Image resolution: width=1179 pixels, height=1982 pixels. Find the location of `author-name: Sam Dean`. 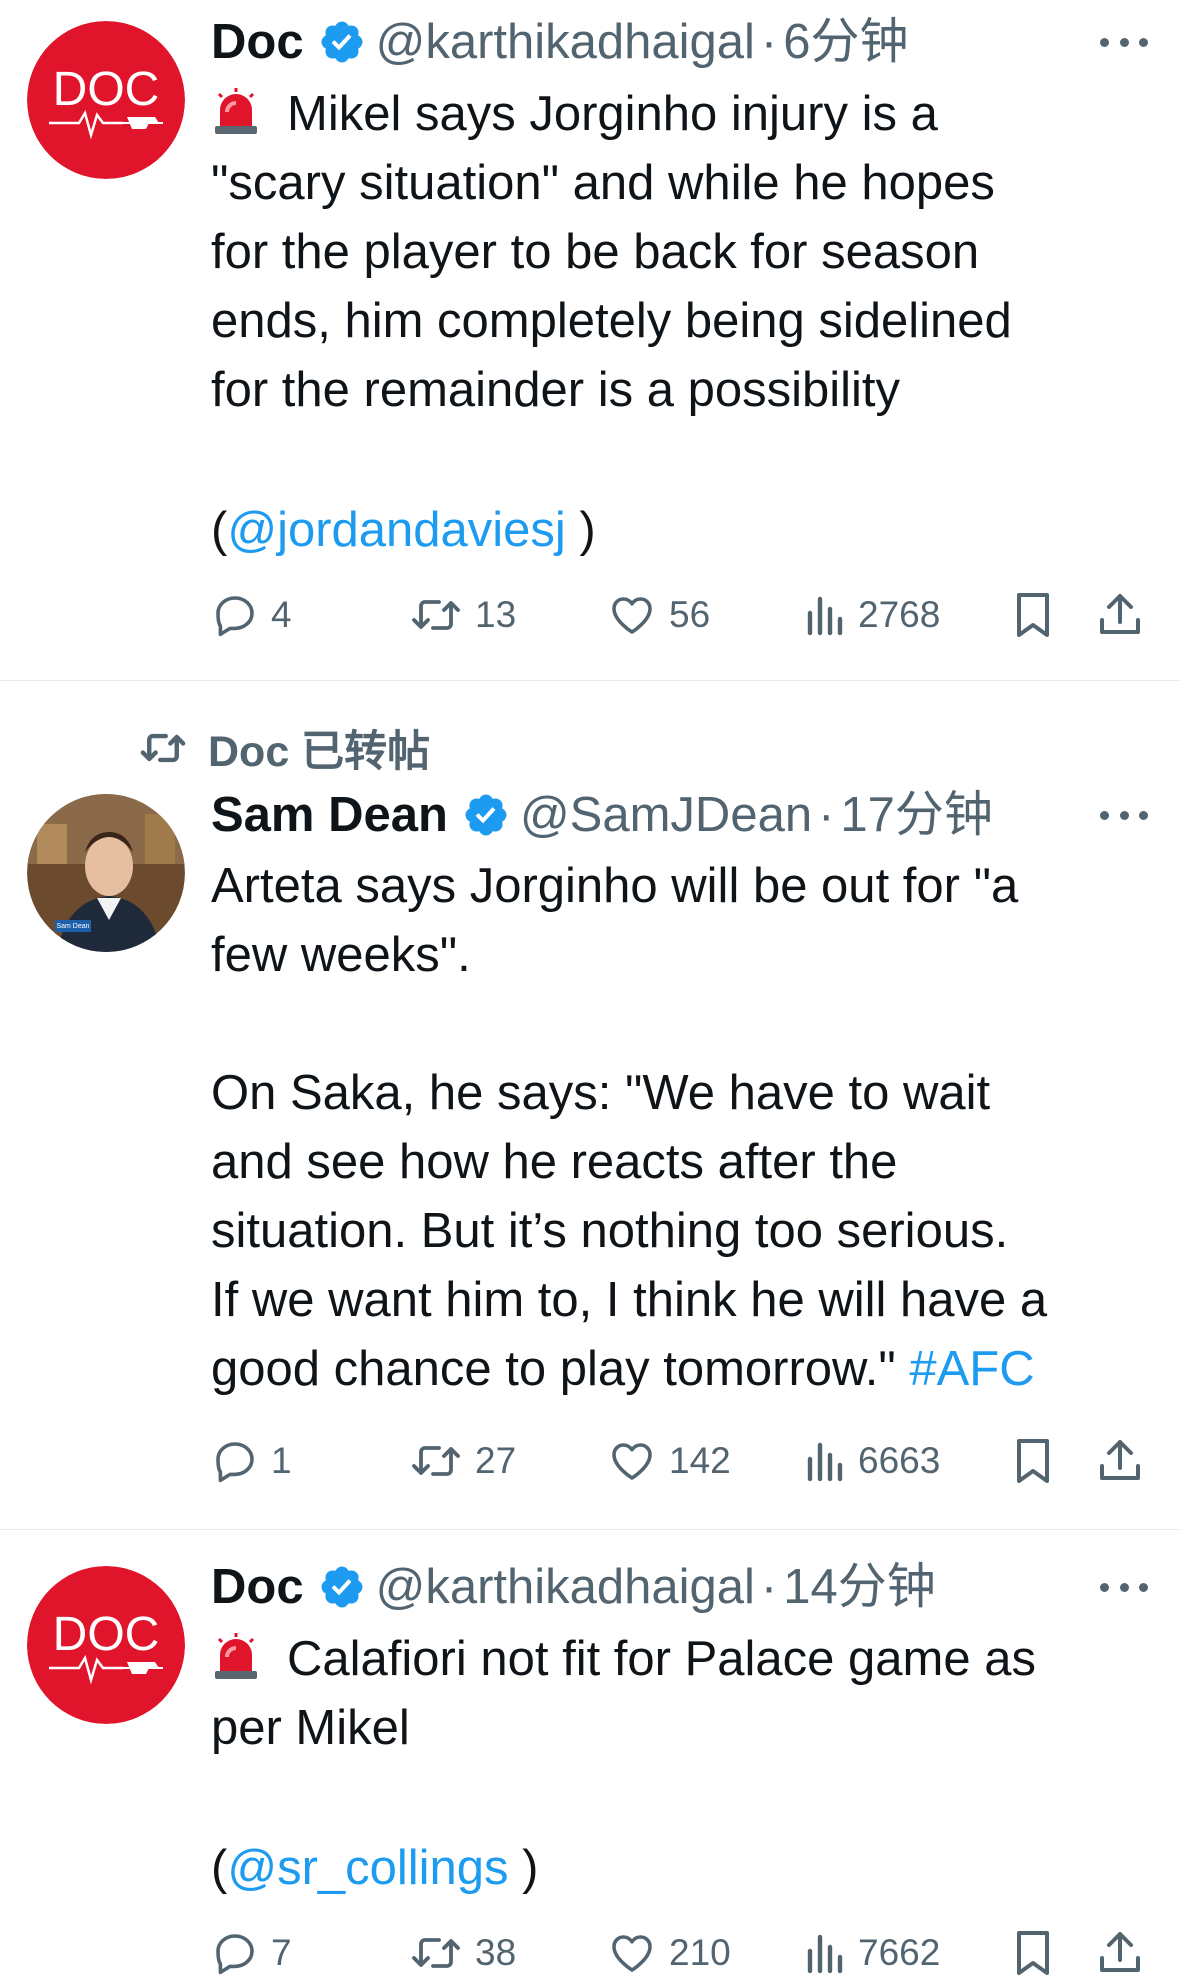

author-name: Sam Dean is located at coordinates (329, 815).